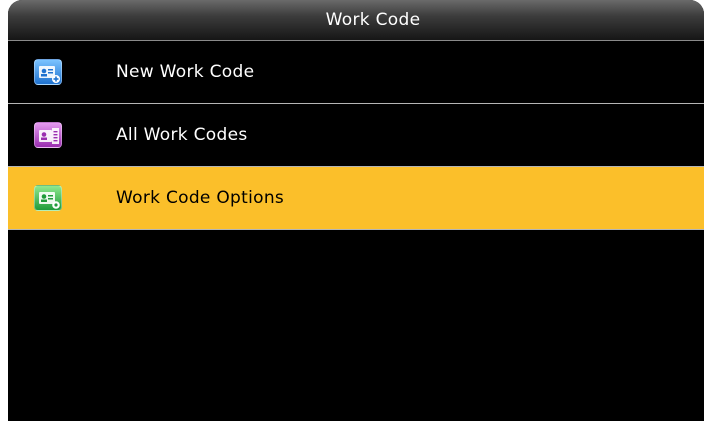 The width and height of the screenshot is (710, 421). What do you see at coordinates (48, 198) in the screenshot?
I see `card-settings-icon` at bounding box center [48, 198].